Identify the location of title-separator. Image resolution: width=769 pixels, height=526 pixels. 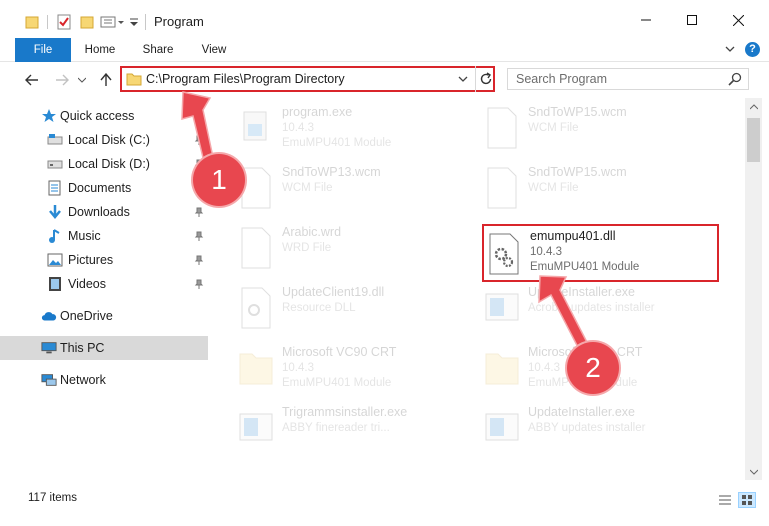
(145, 22).